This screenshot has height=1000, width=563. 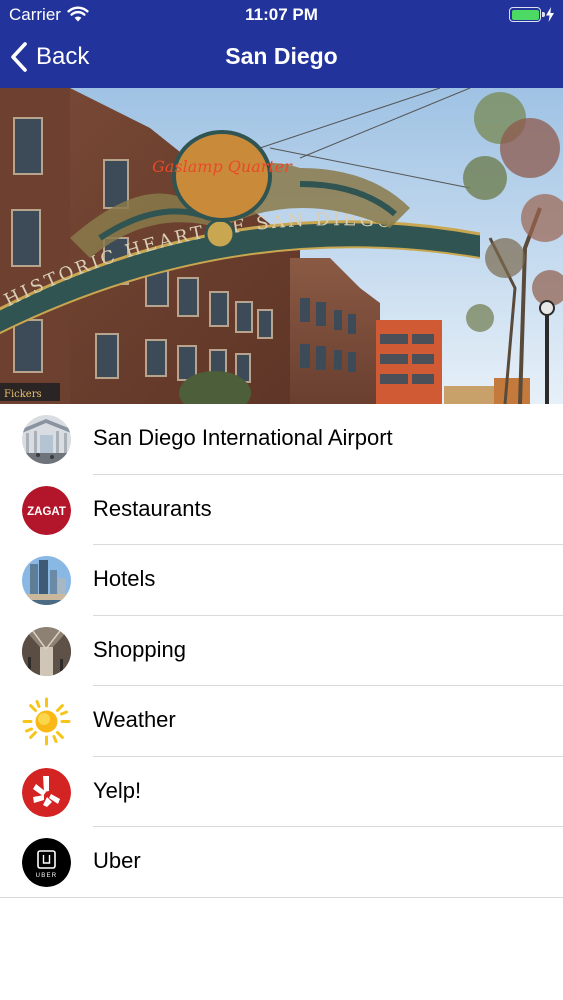 I want to click on status-time: 11:07 PM, so click(x=281, y=14).